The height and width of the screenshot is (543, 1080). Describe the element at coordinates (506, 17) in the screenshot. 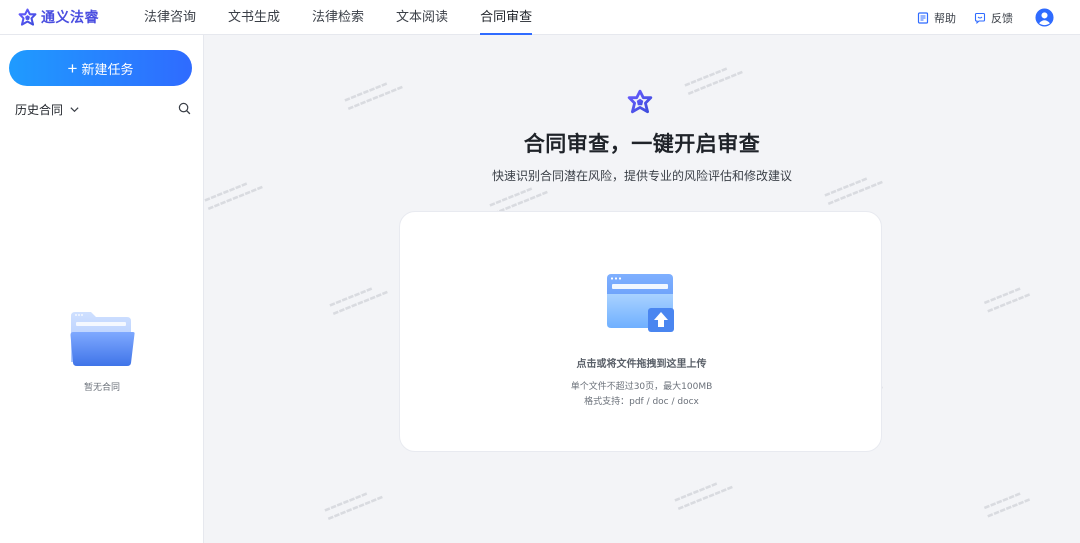

I see `nav-contract-review: 合同审查` at that location.